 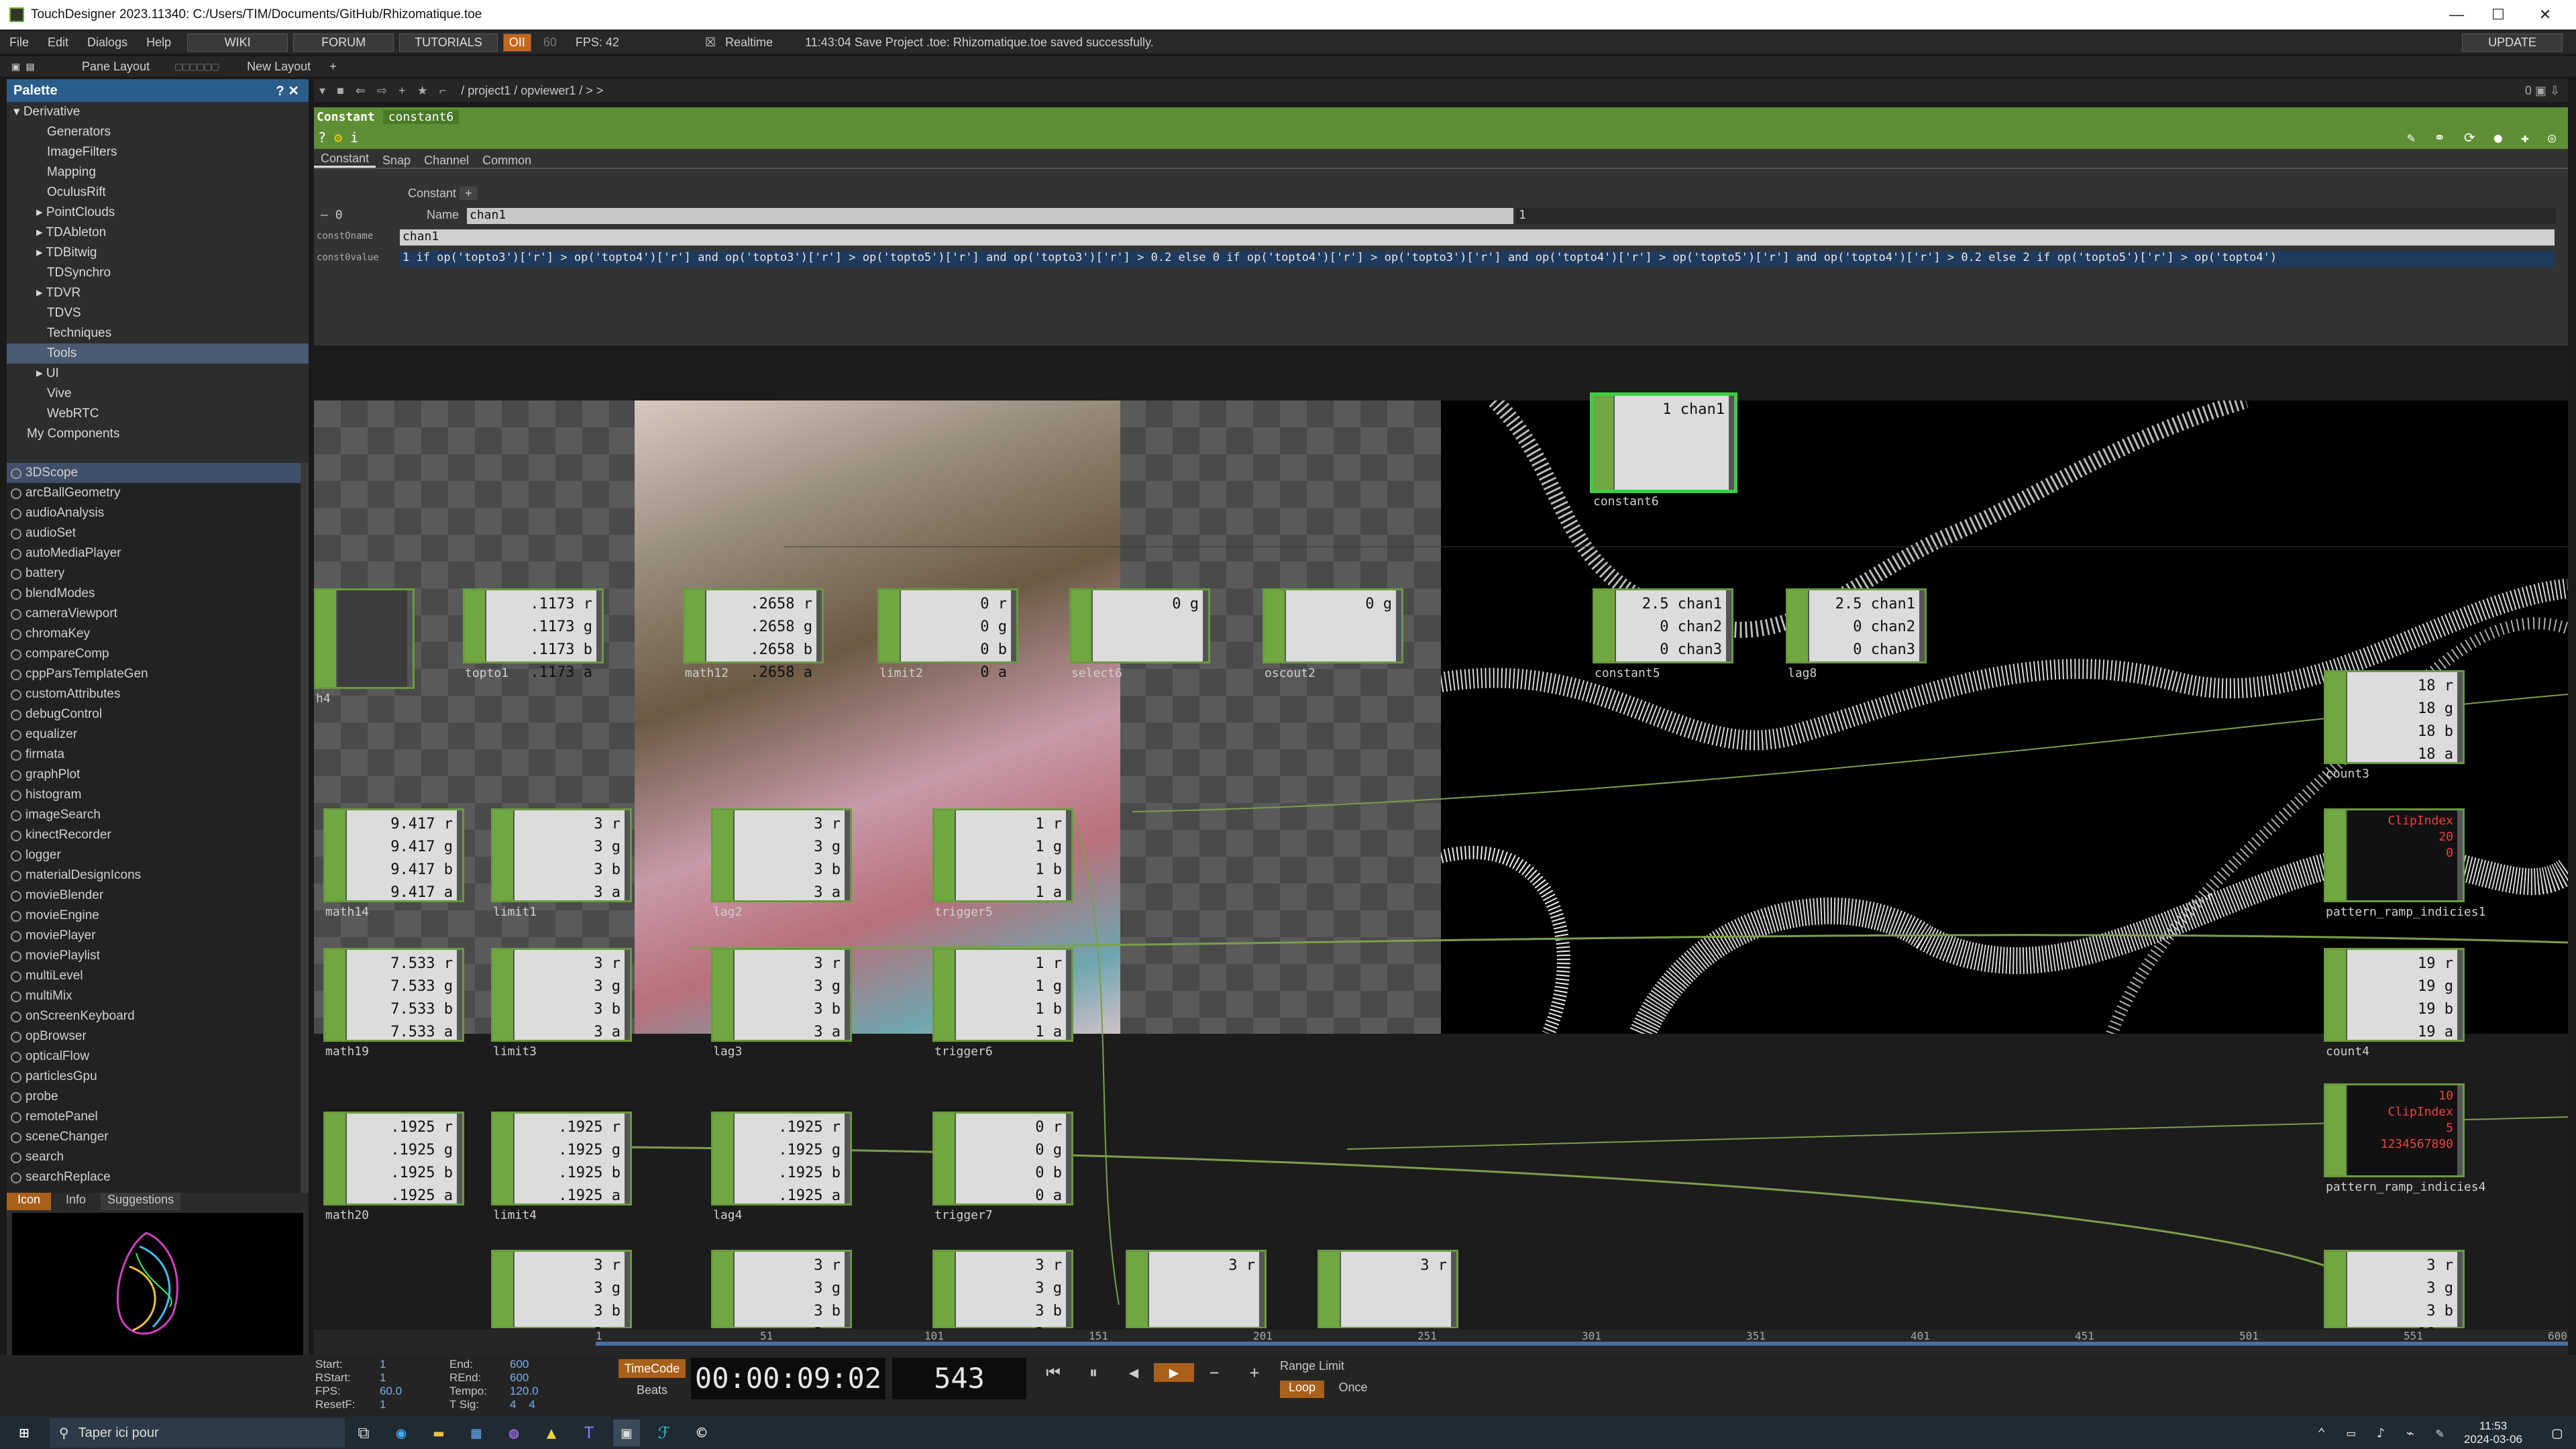 I want to click on node-constant6: 1 chan1 constant6, so click(x=1663, y=450).